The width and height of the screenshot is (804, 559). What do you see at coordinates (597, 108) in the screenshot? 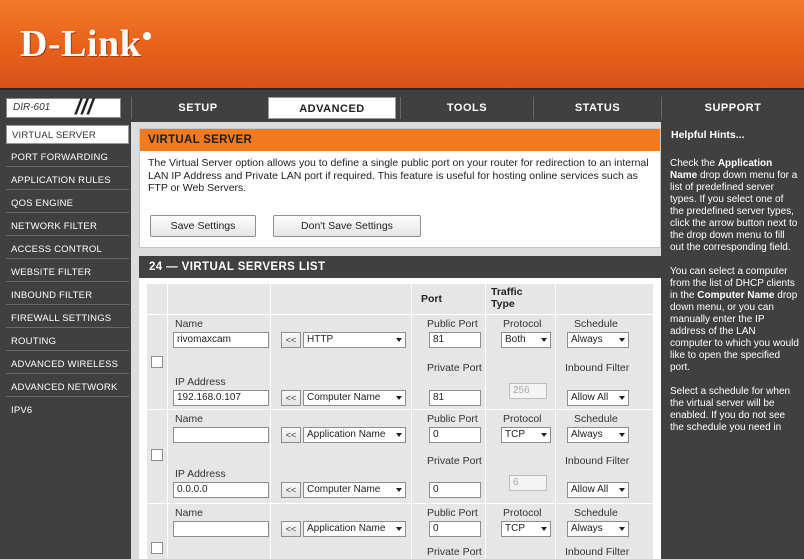
I see `tab-status: STATUS` at bounding box center [597, 108].